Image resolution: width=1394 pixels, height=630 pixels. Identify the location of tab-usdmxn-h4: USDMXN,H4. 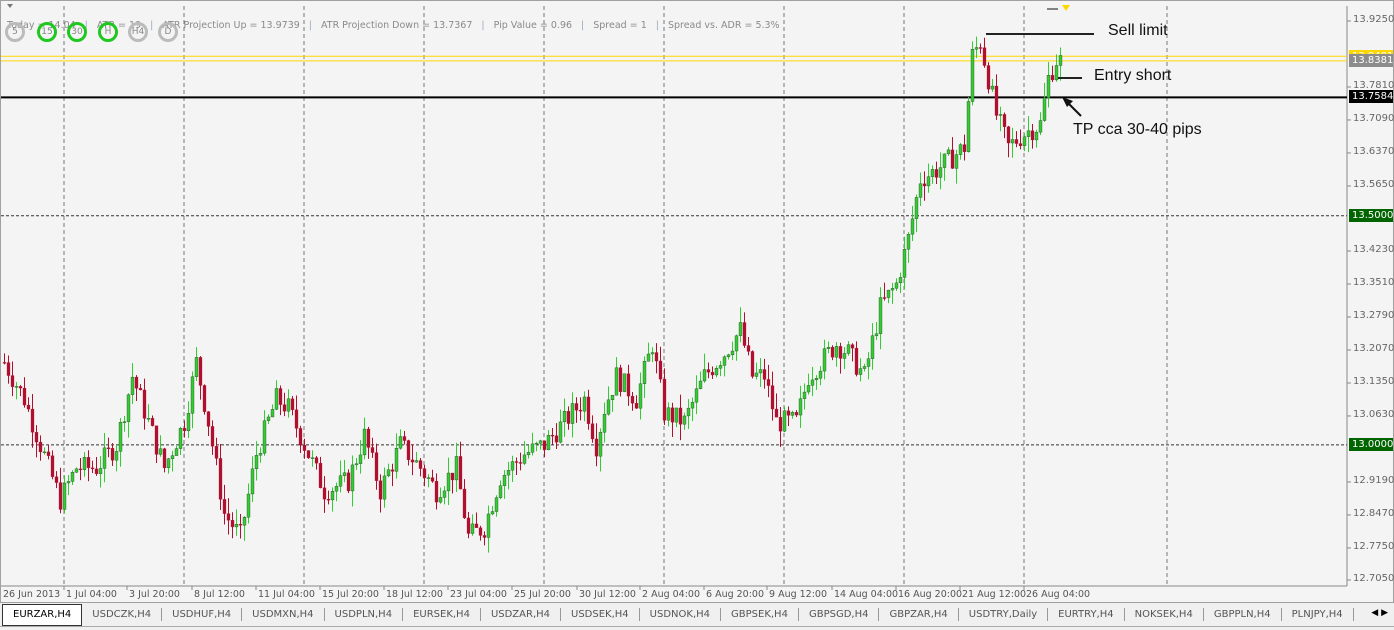
(283, 614).